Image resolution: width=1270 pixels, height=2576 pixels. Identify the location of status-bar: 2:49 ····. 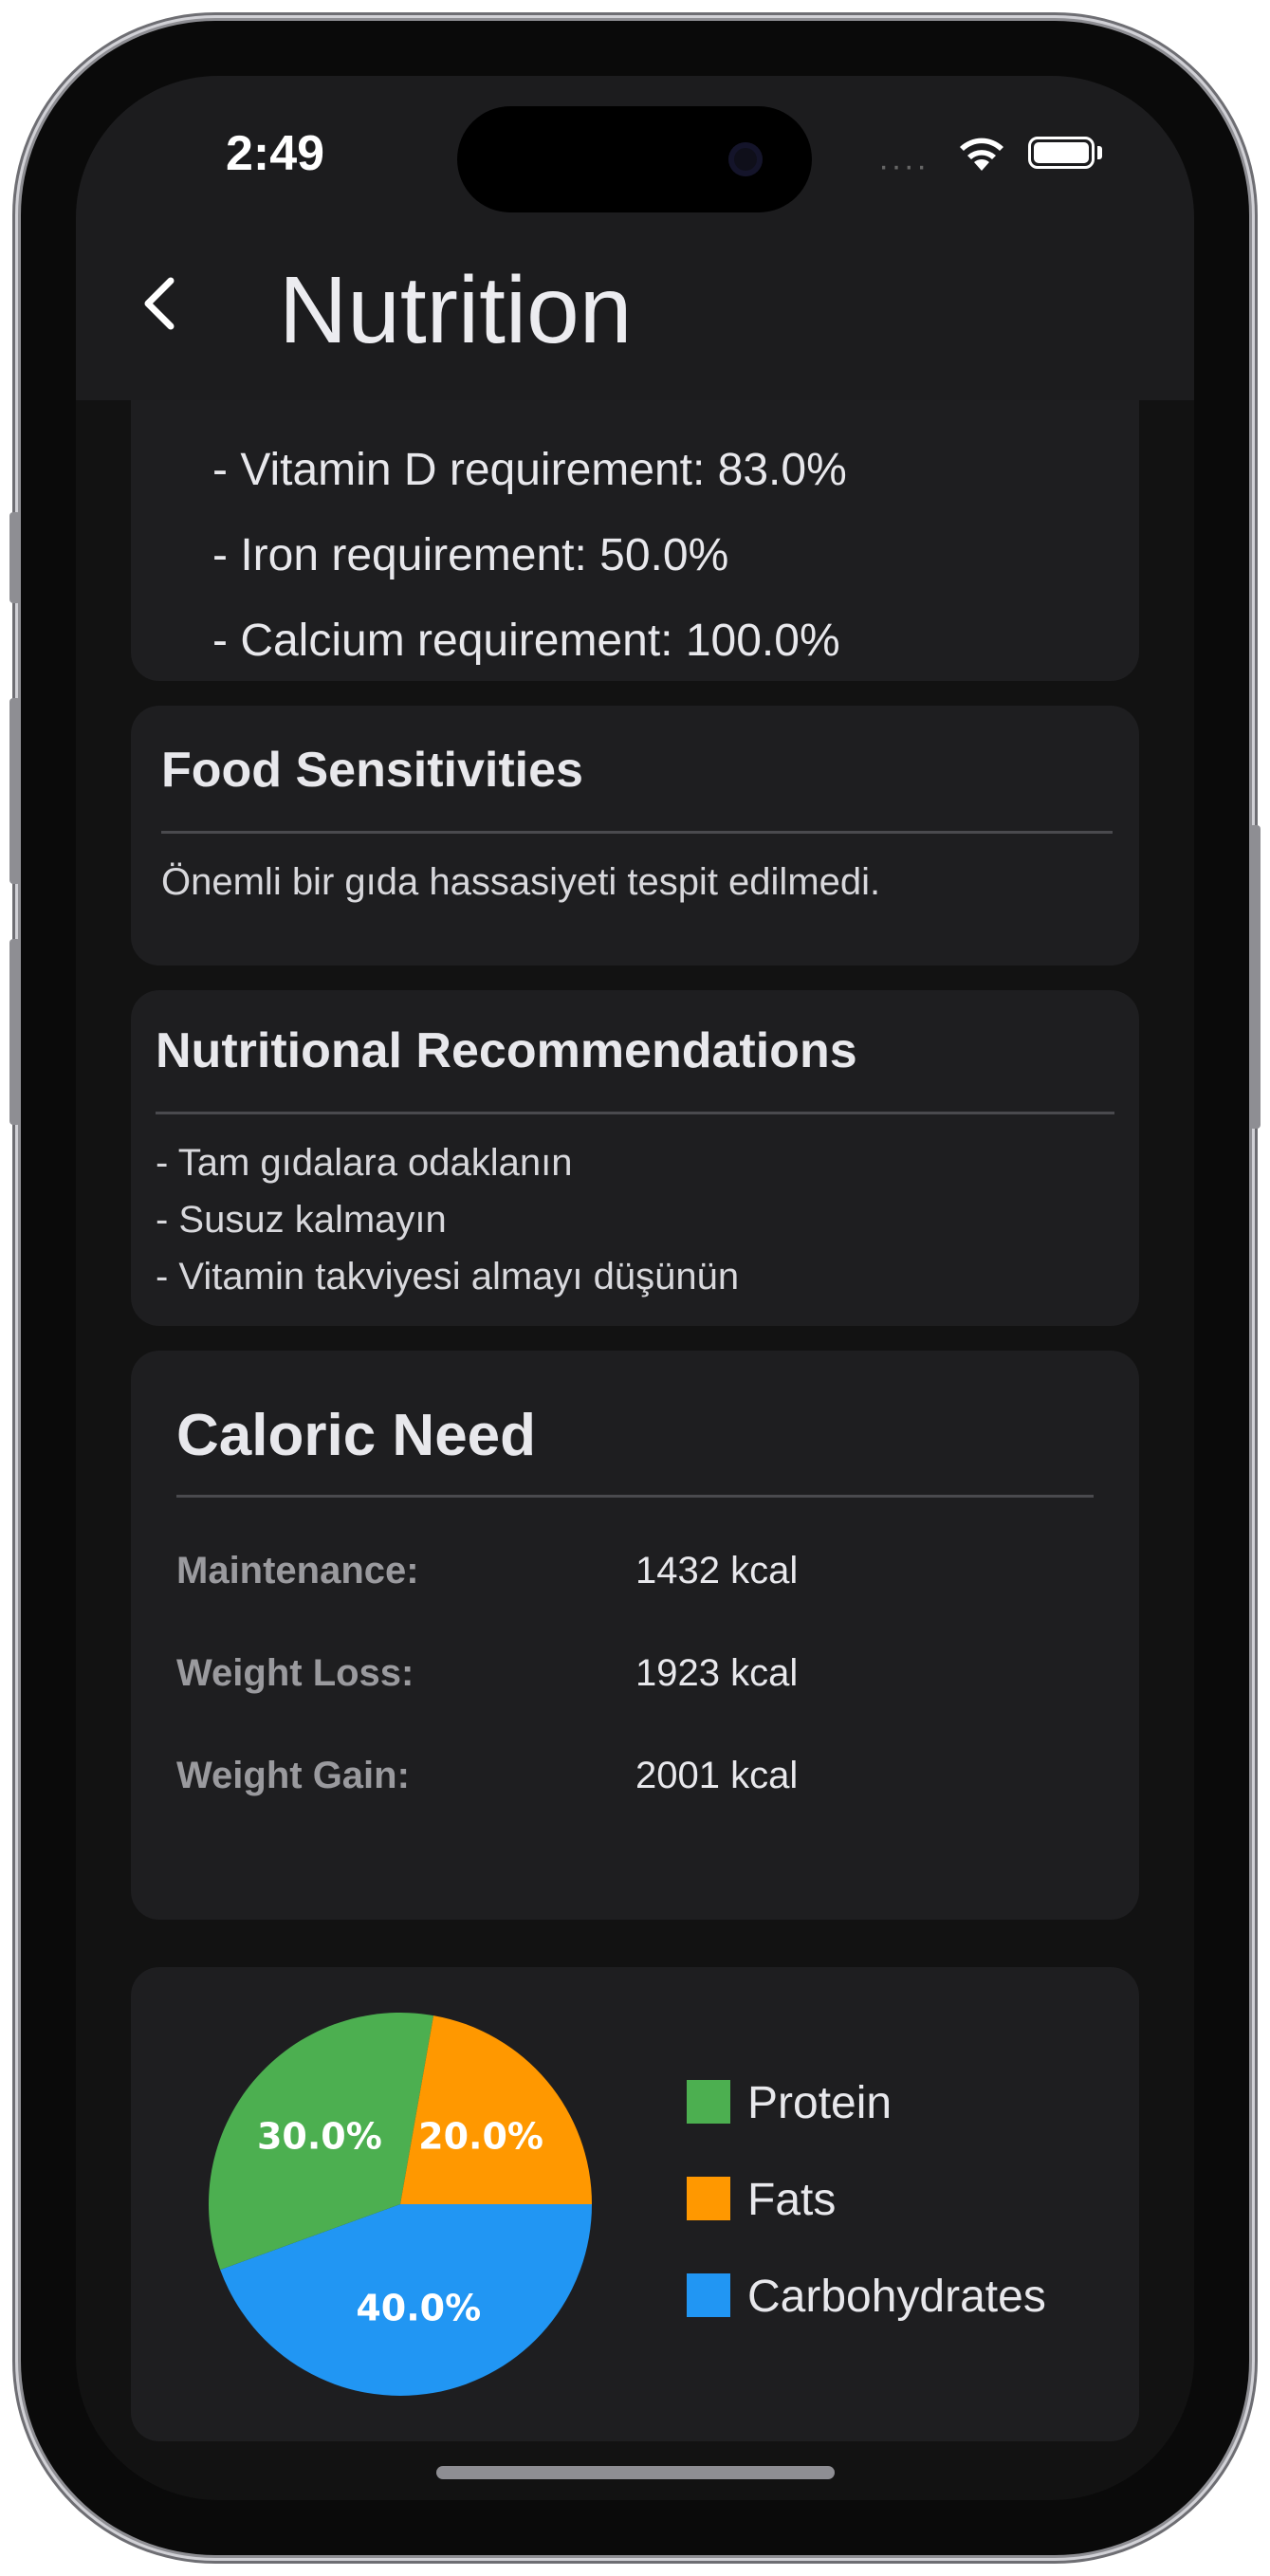
(635, 147).